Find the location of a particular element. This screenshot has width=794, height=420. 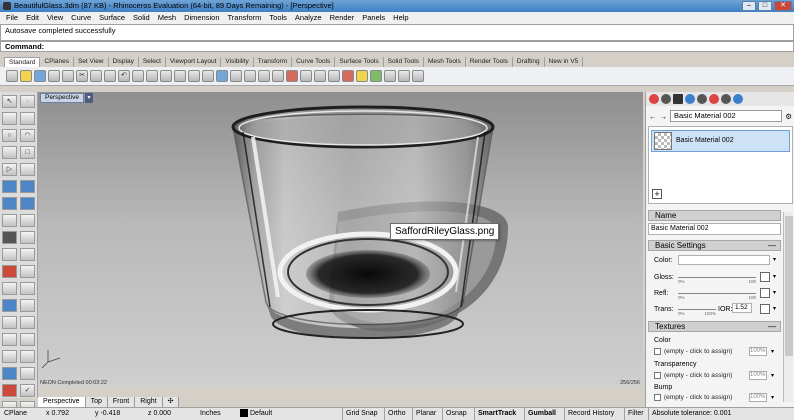

circle-icon: ○ is located at coordinates (9, 135).